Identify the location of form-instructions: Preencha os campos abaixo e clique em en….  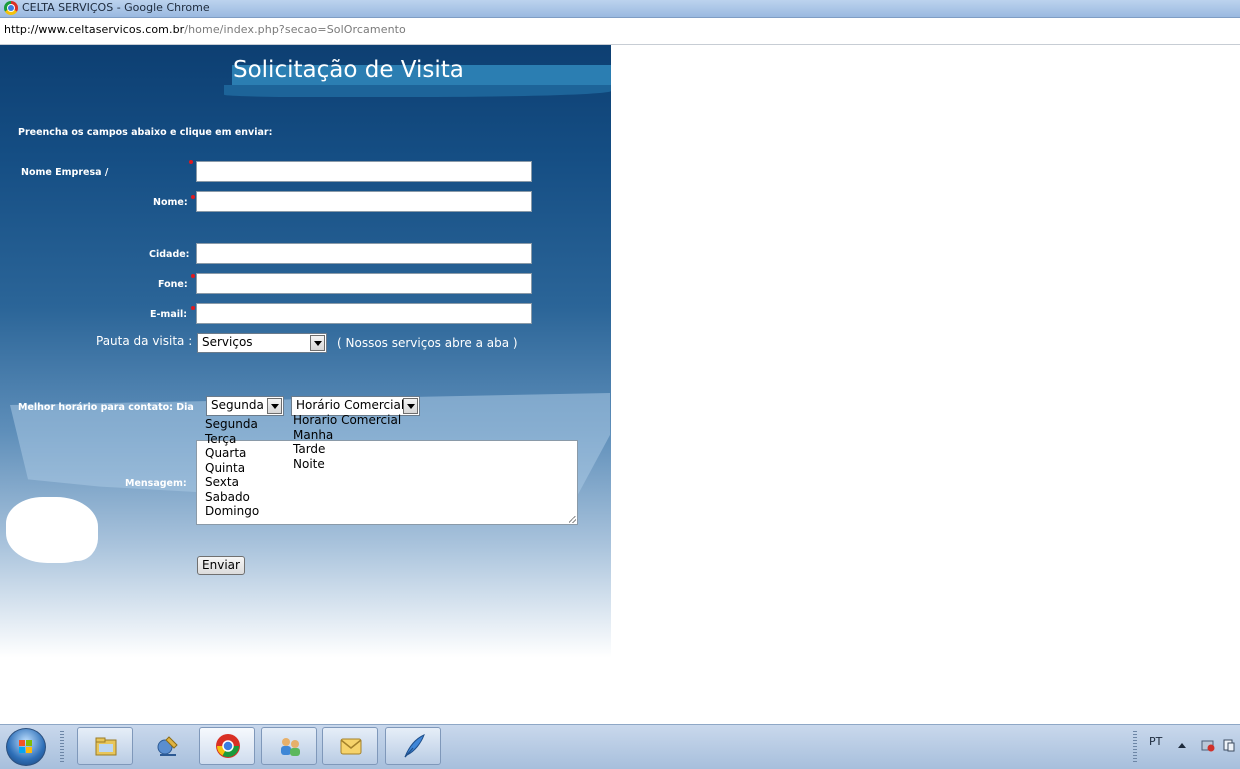
(145, 132).